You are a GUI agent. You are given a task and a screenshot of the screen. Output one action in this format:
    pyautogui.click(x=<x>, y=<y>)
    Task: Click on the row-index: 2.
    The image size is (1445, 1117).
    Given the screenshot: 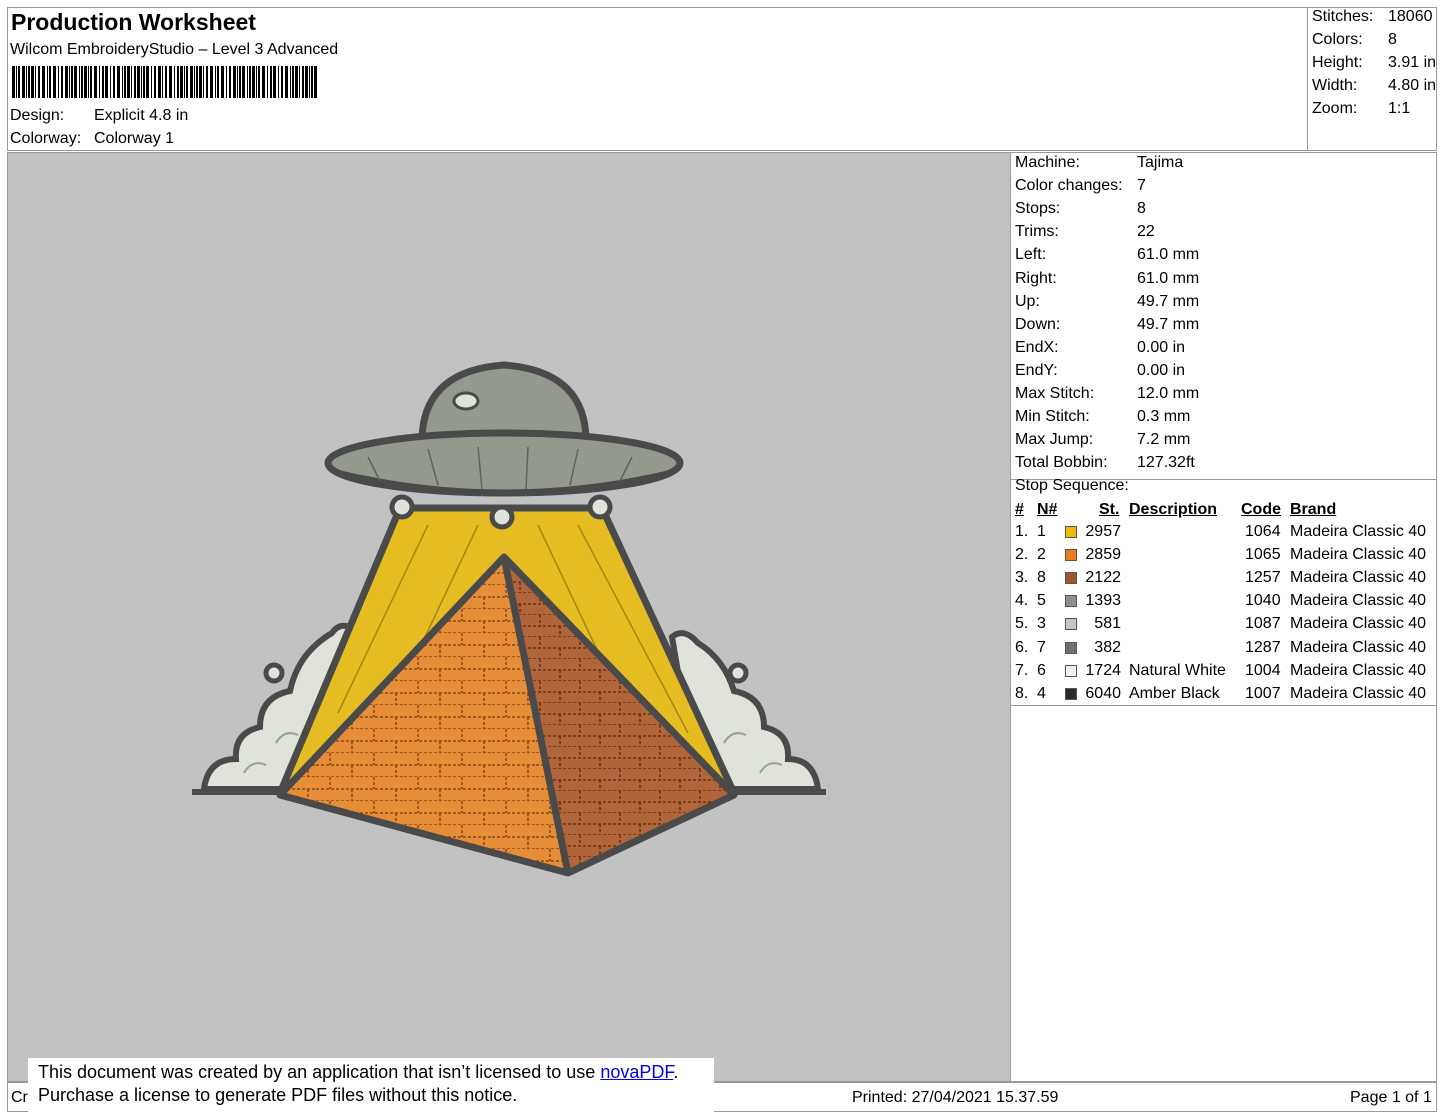 What is the action you would take?
    pyautogui.click(x=1022, y=555)
    